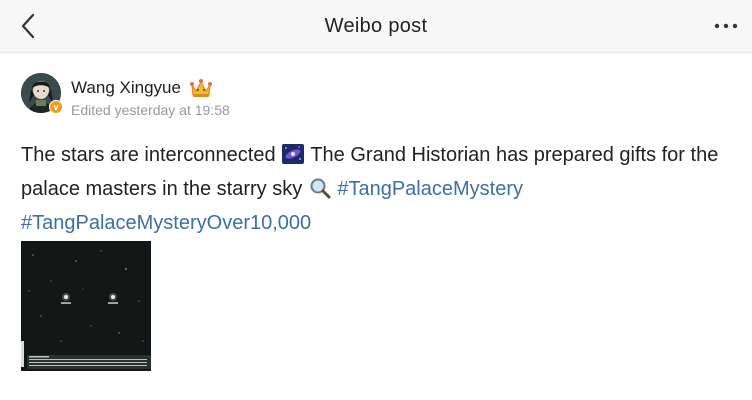  I want to click on galaxy-emoji-icon, so click(293, 158).